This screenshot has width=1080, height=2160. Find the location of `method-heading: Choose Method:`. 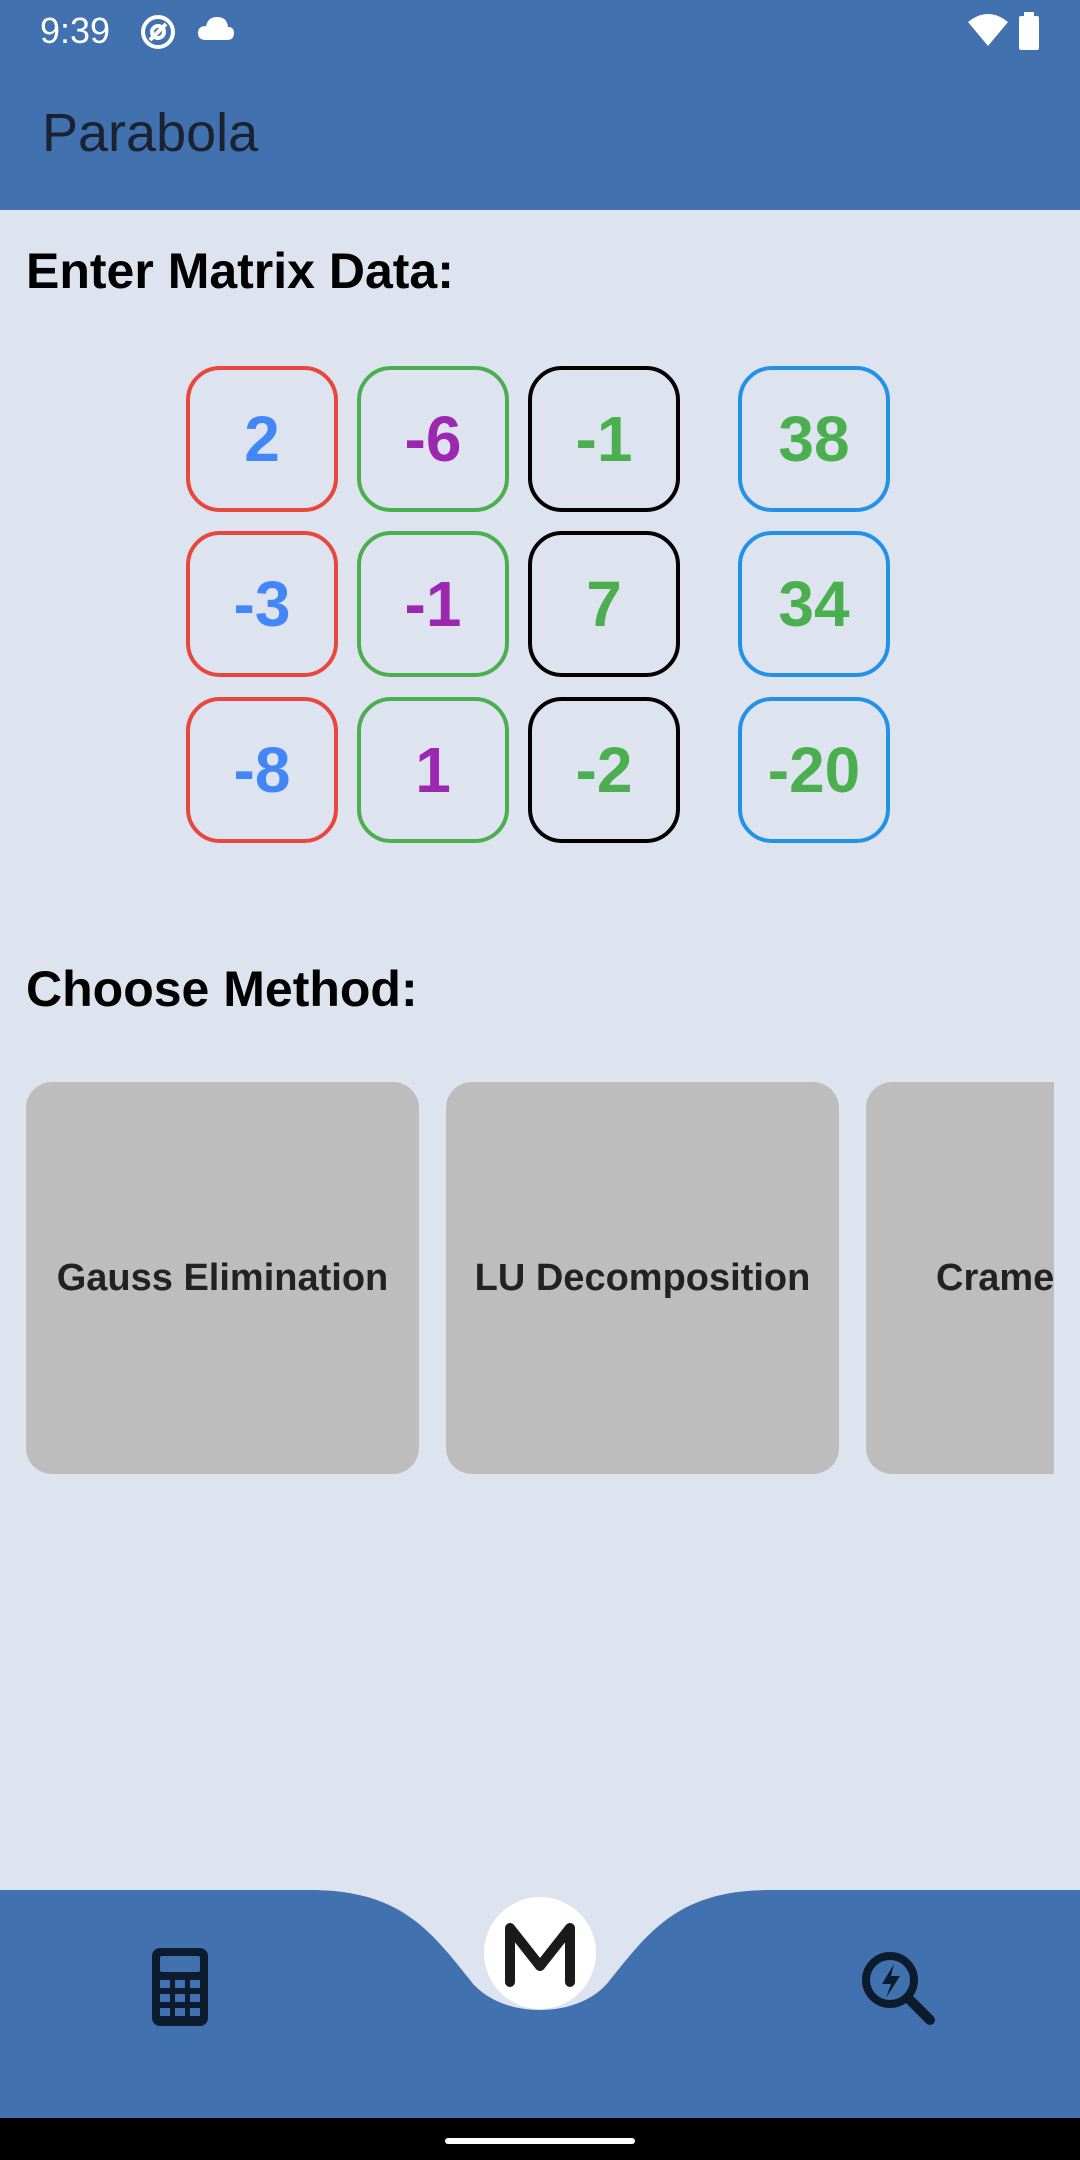

method-heading: Choose Method: is located at coordinates (222, 989).